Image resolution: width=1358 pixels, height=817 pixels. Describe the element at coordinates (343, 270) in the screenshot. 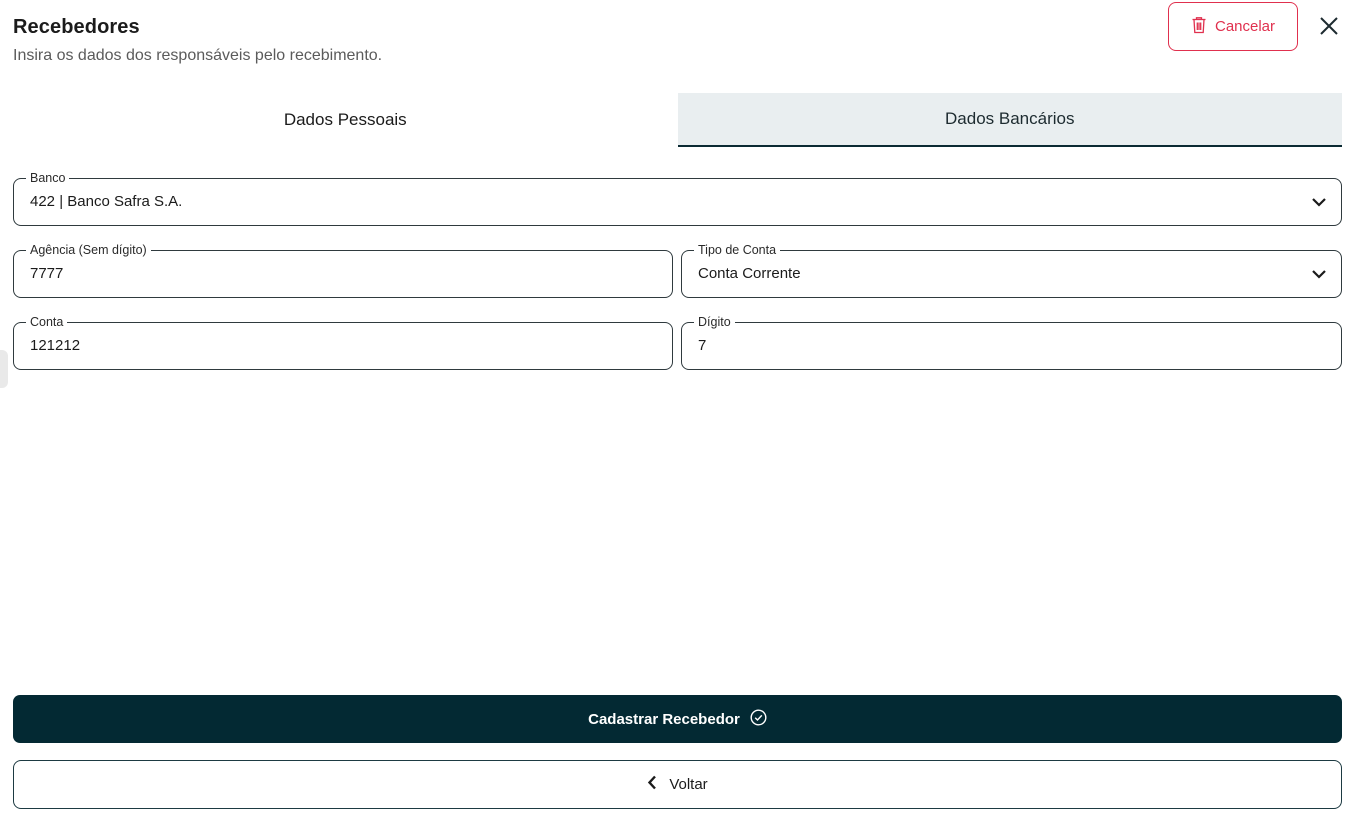

I see `agencia-field: Agência (Sem dígito) 7777` at that location.